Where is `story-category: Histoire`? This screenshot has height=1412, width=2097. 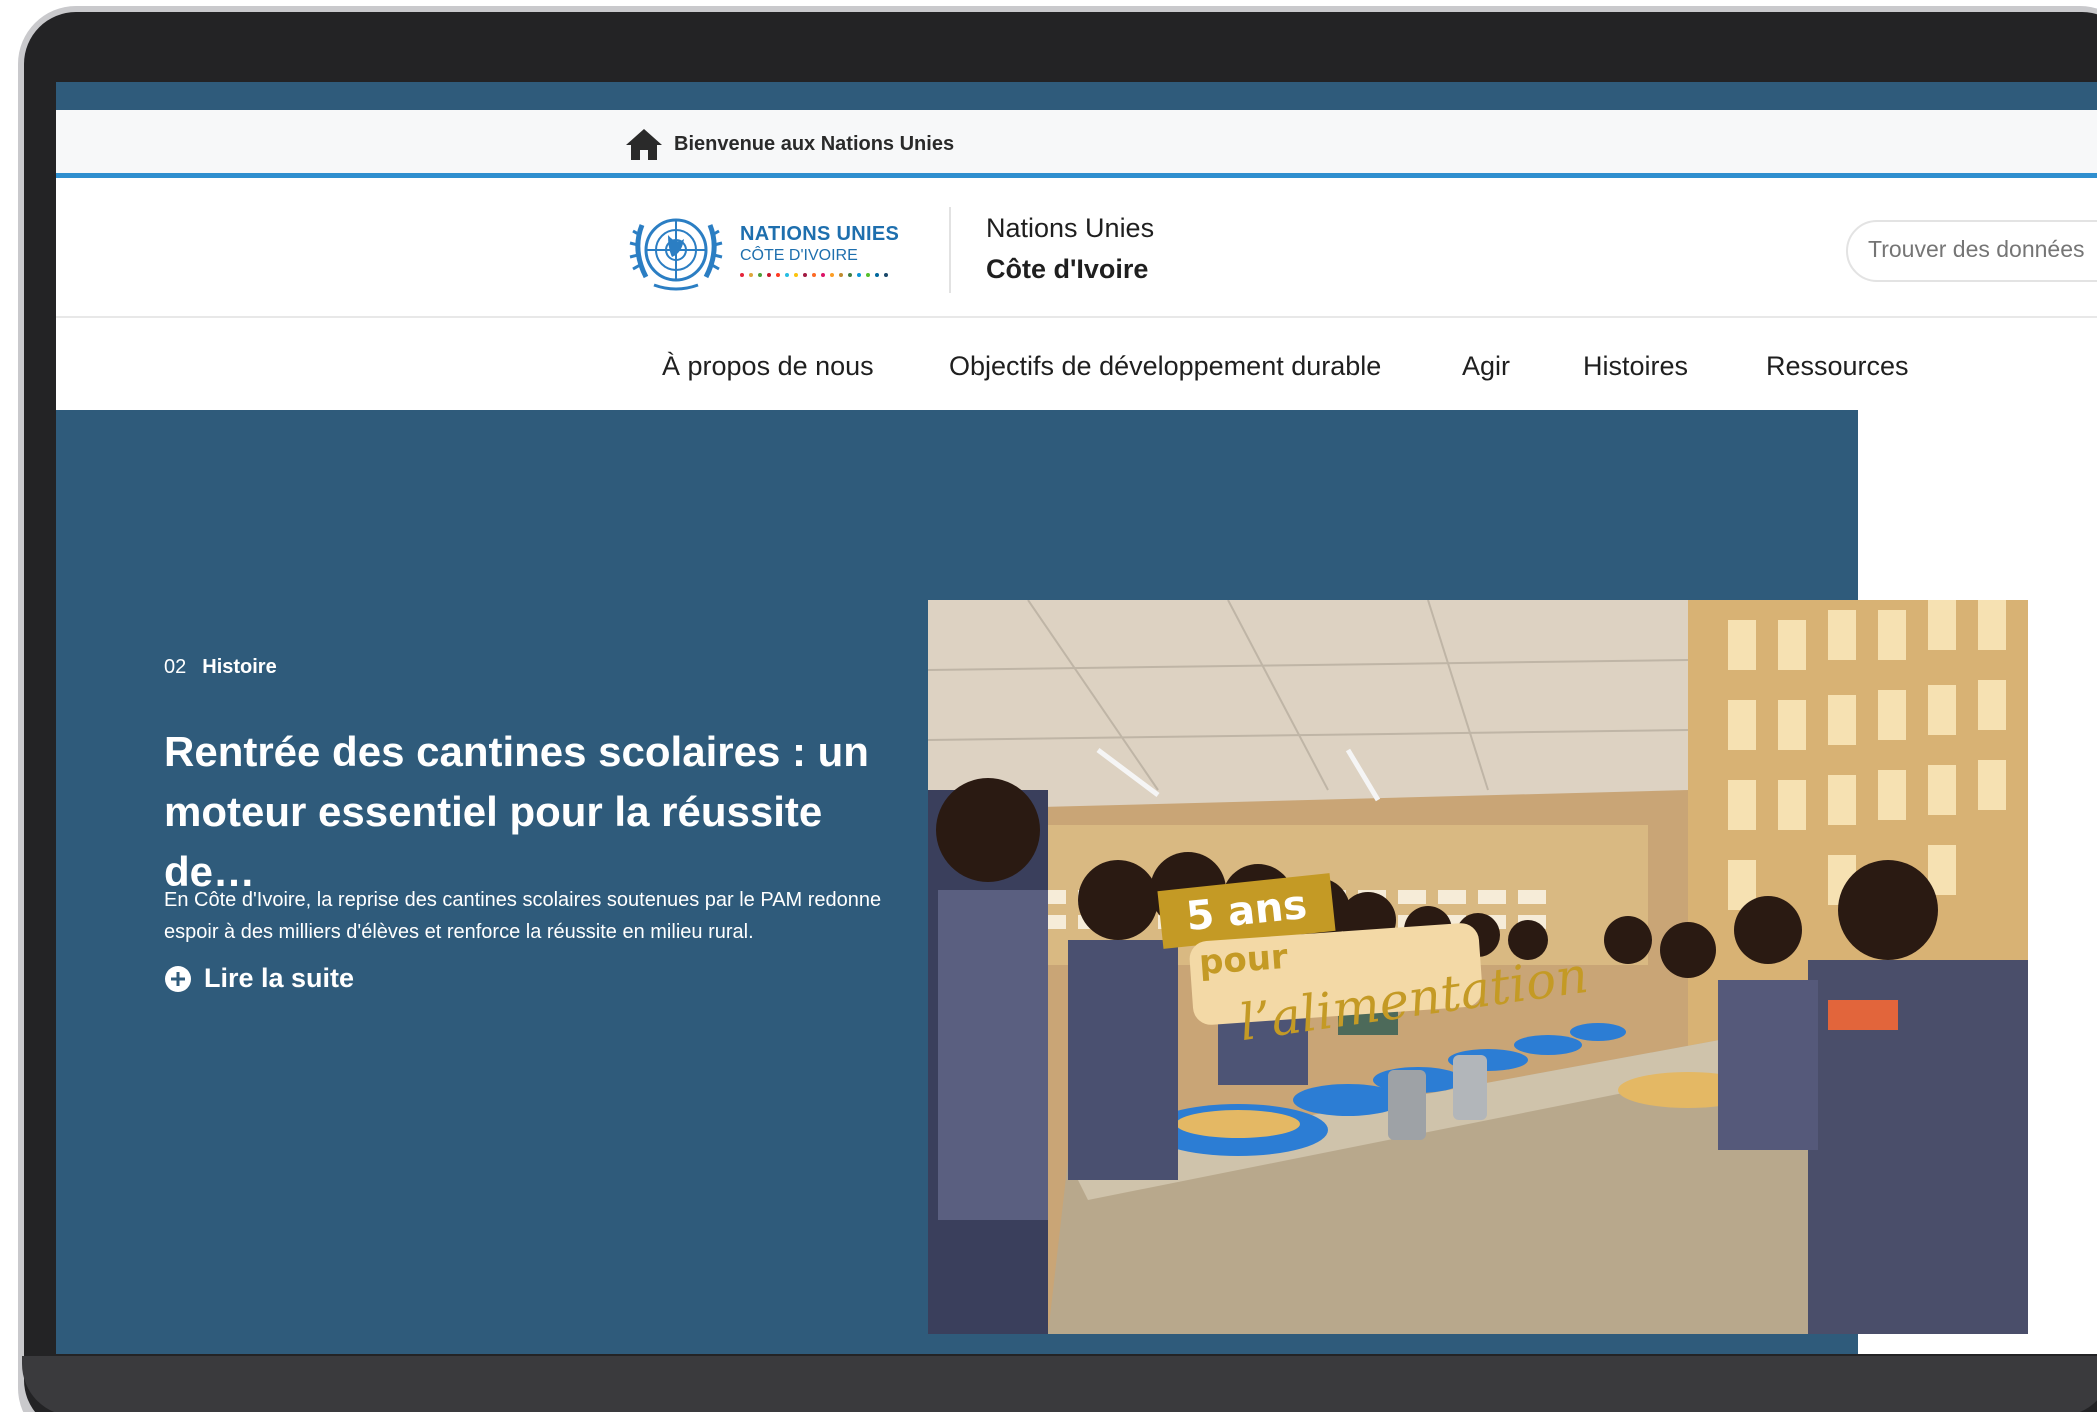
story-category: Histoire is located at coordinates (239, 667).